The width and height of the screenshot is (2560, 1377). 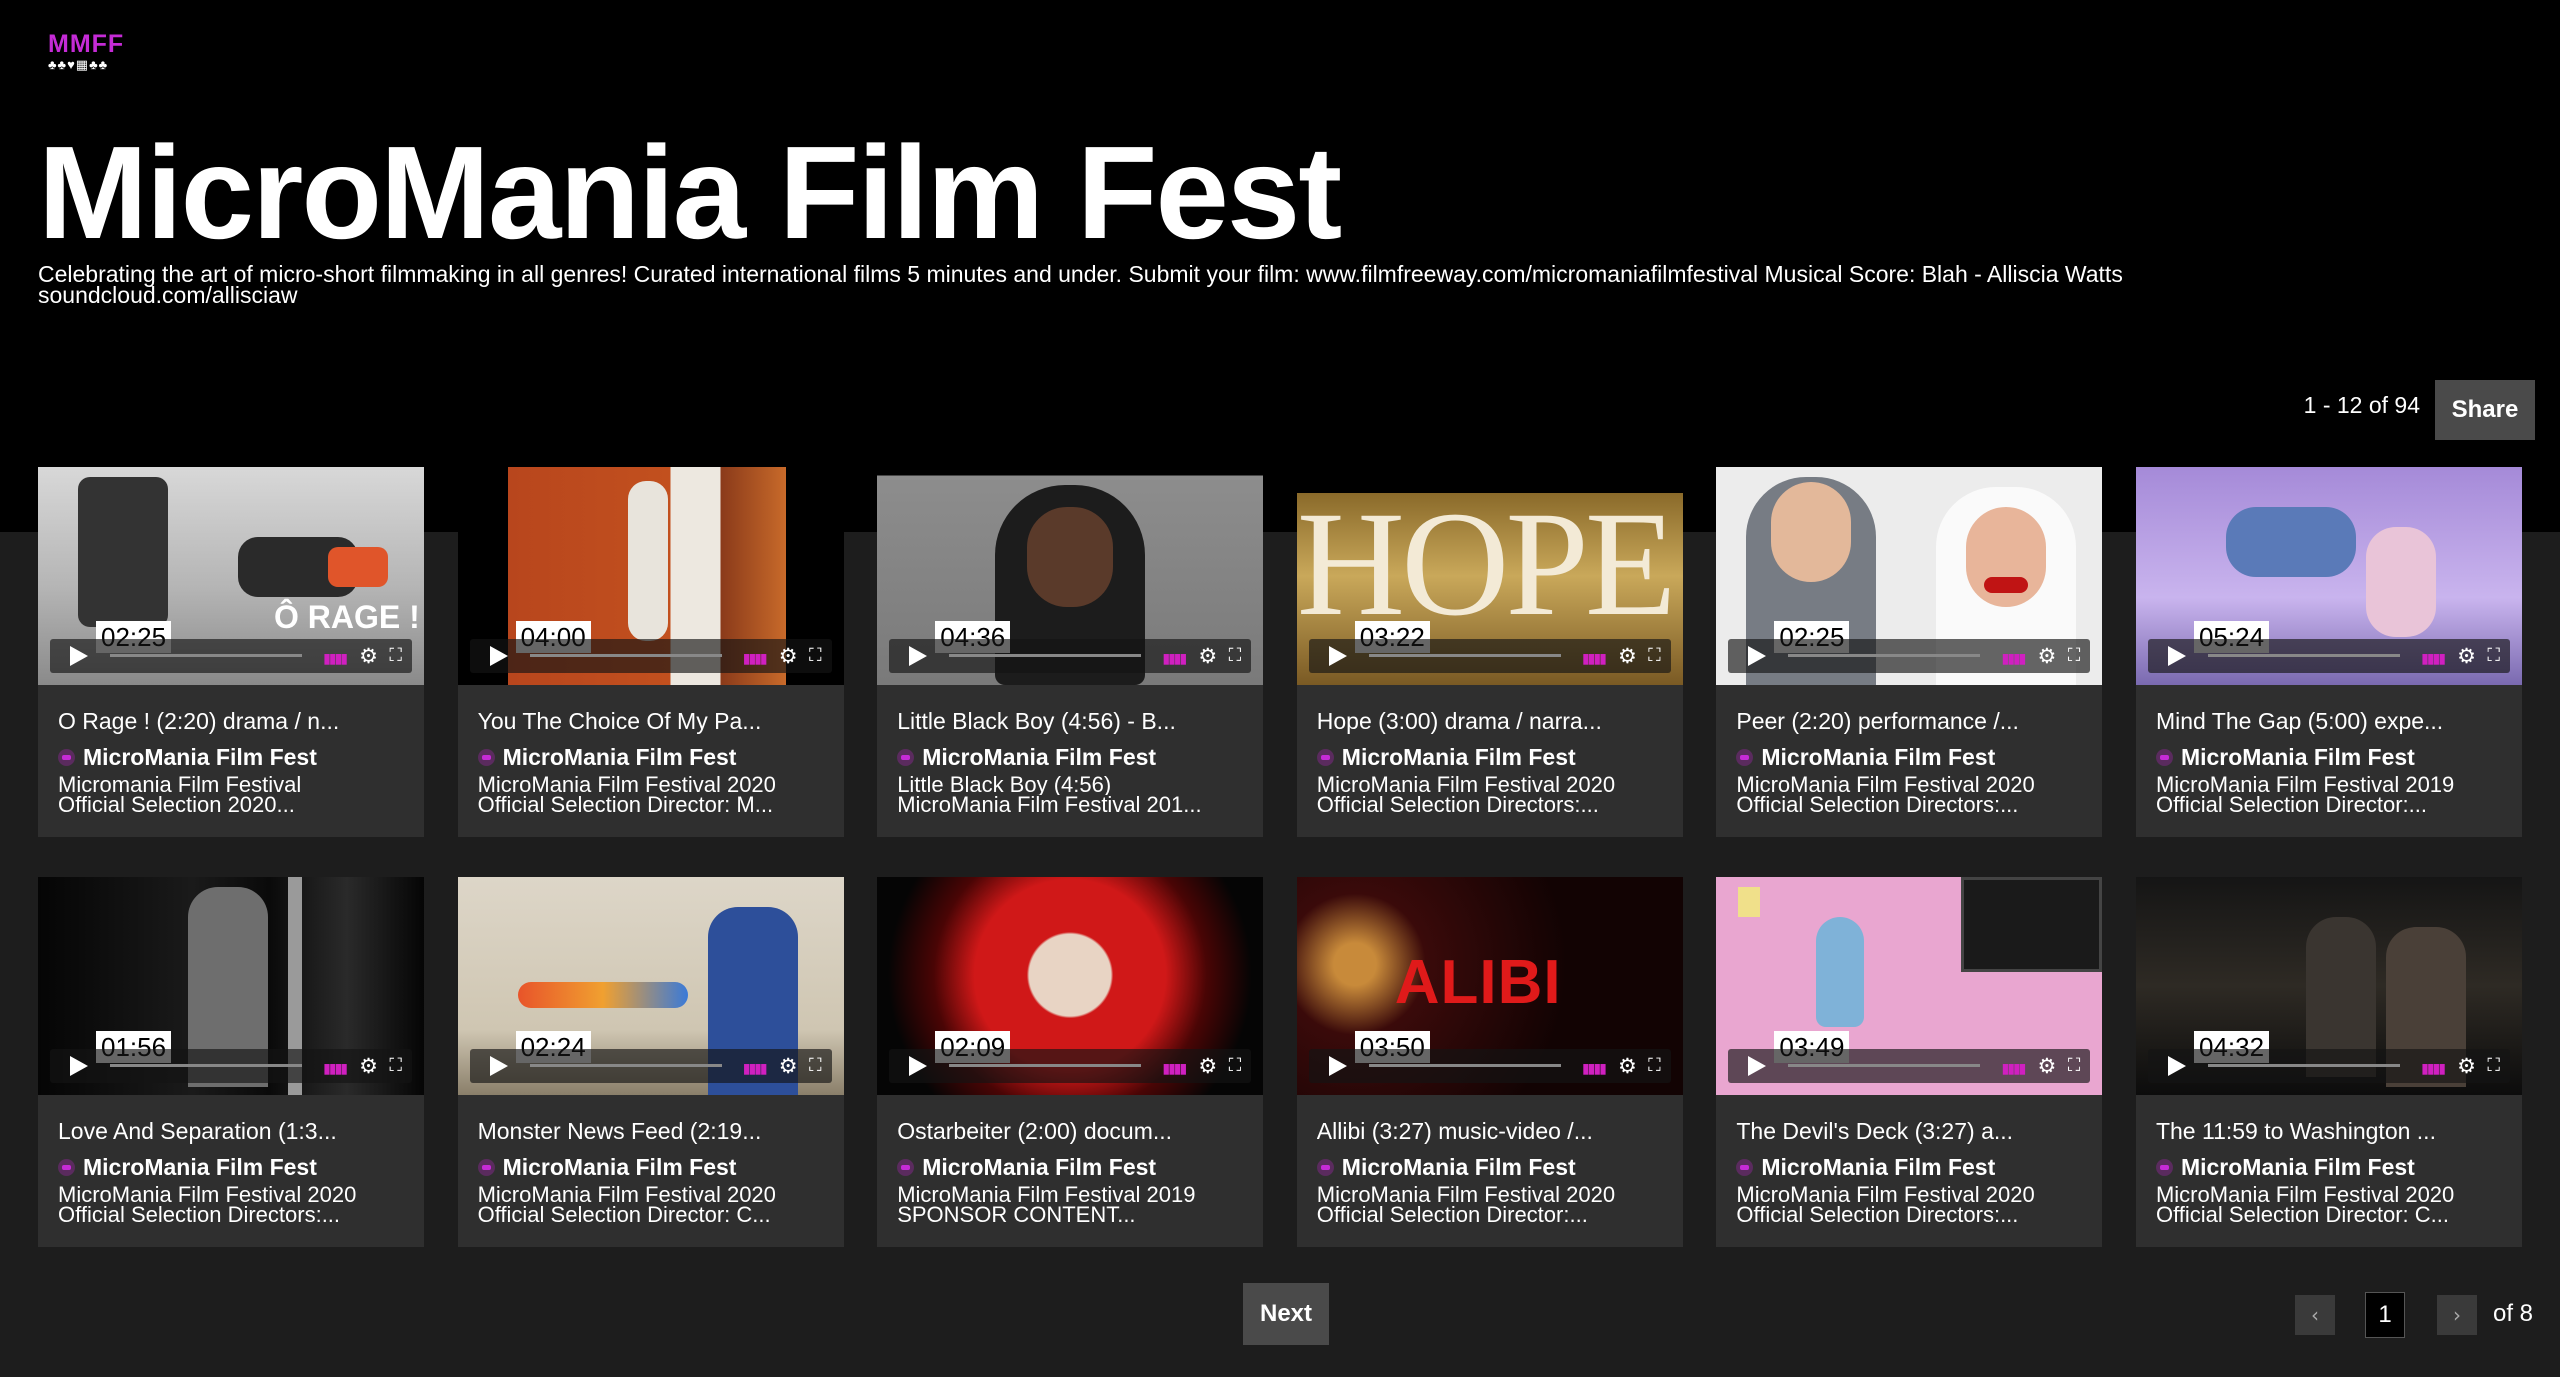 I want to click on video-thumbnail: 03:49 ▮▮▮▮ ⚙ ⛶, so click(x=1909, y=986).